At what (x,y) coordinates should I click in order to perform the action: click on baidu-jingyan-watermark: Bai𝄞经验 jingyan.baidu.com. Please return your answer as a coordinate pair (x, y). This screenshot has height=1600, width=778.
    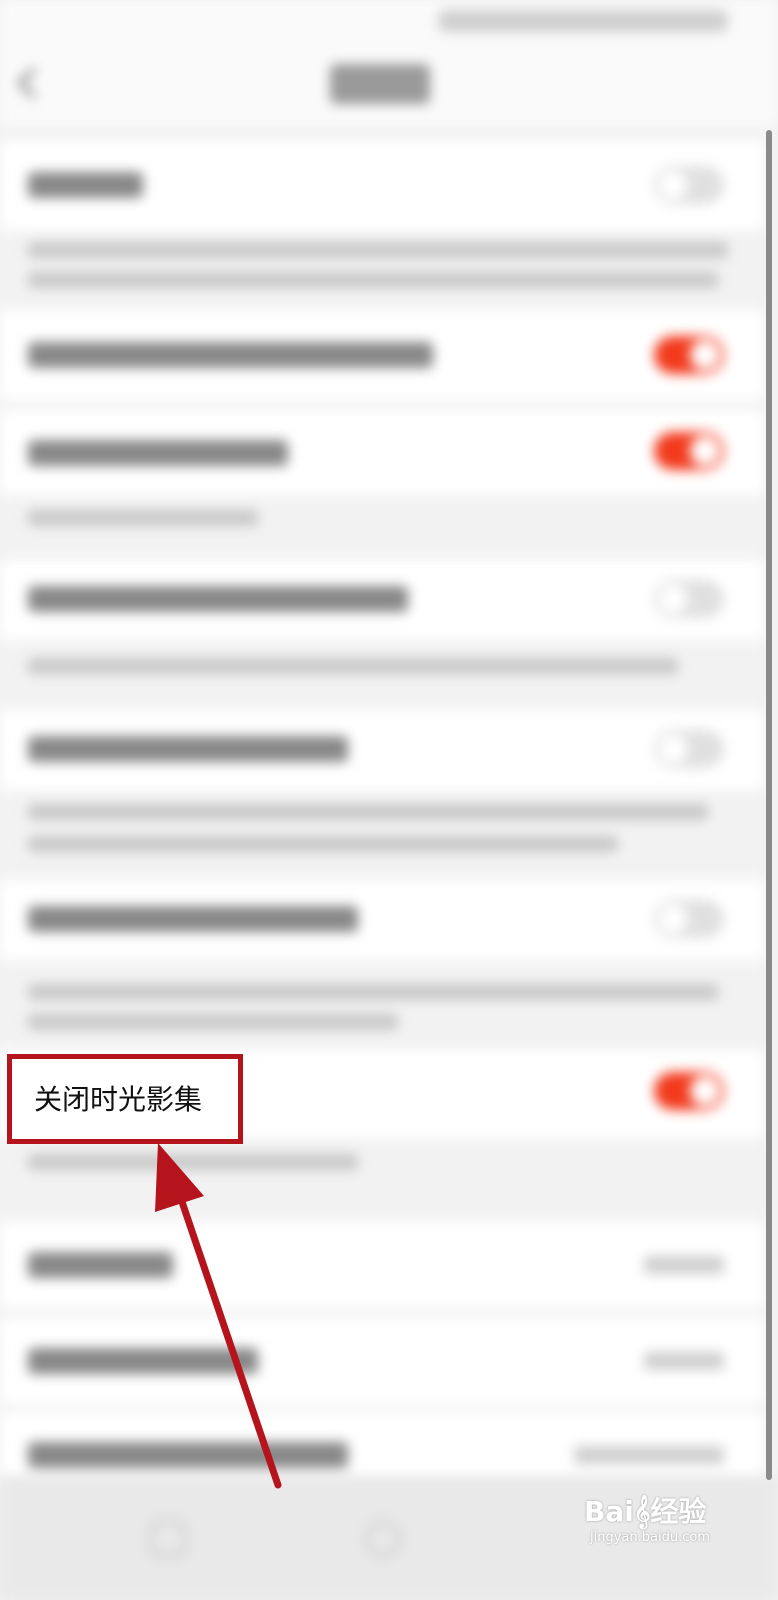
    Looking at the image, I should click on (674, 1525).